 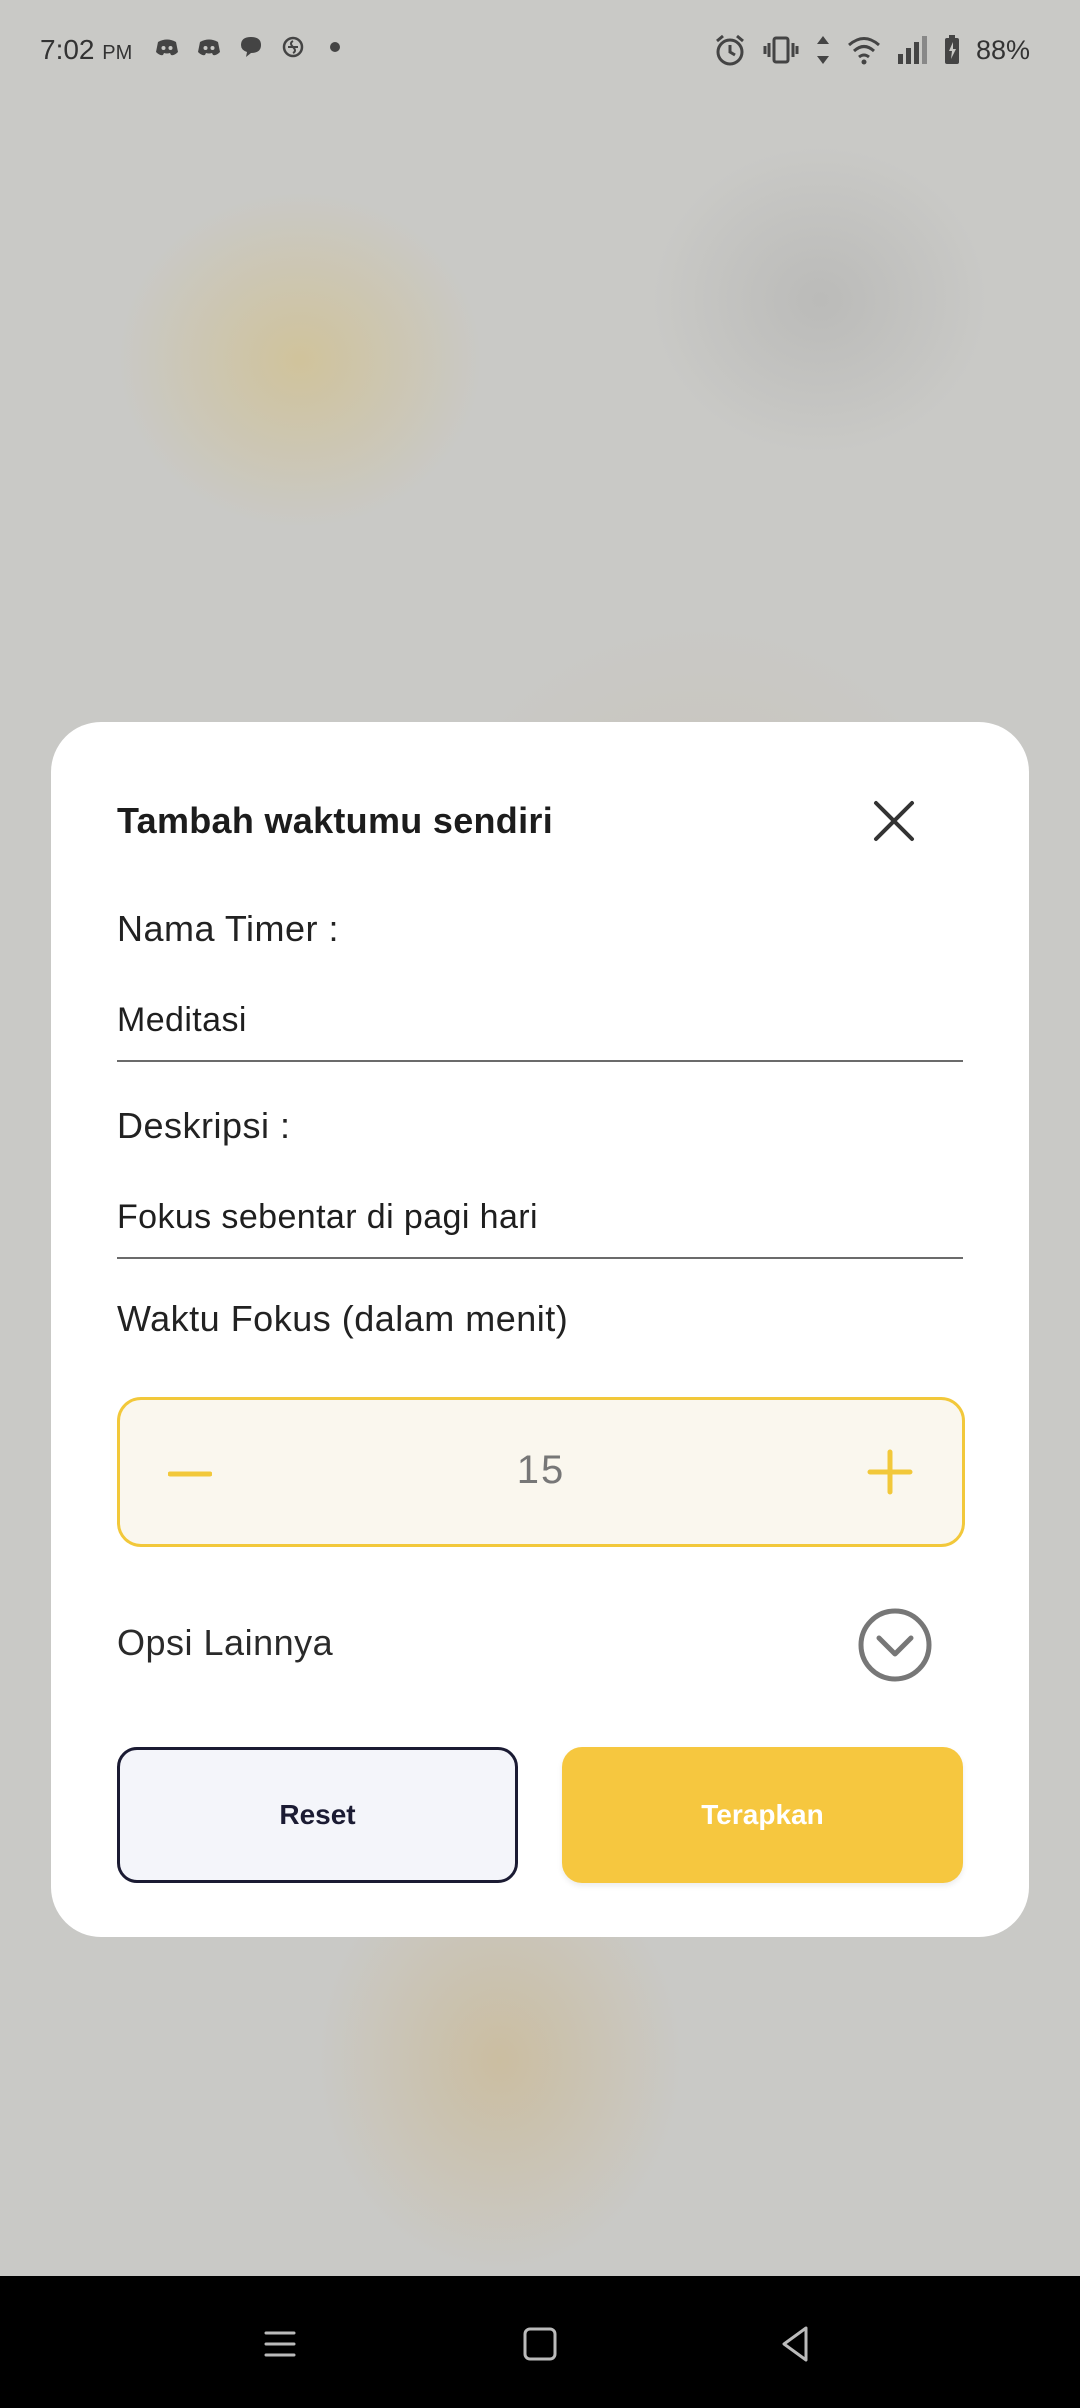 I want to click on dialog-title: Tambah waktumu sendiri, so click(x=335, y=820).